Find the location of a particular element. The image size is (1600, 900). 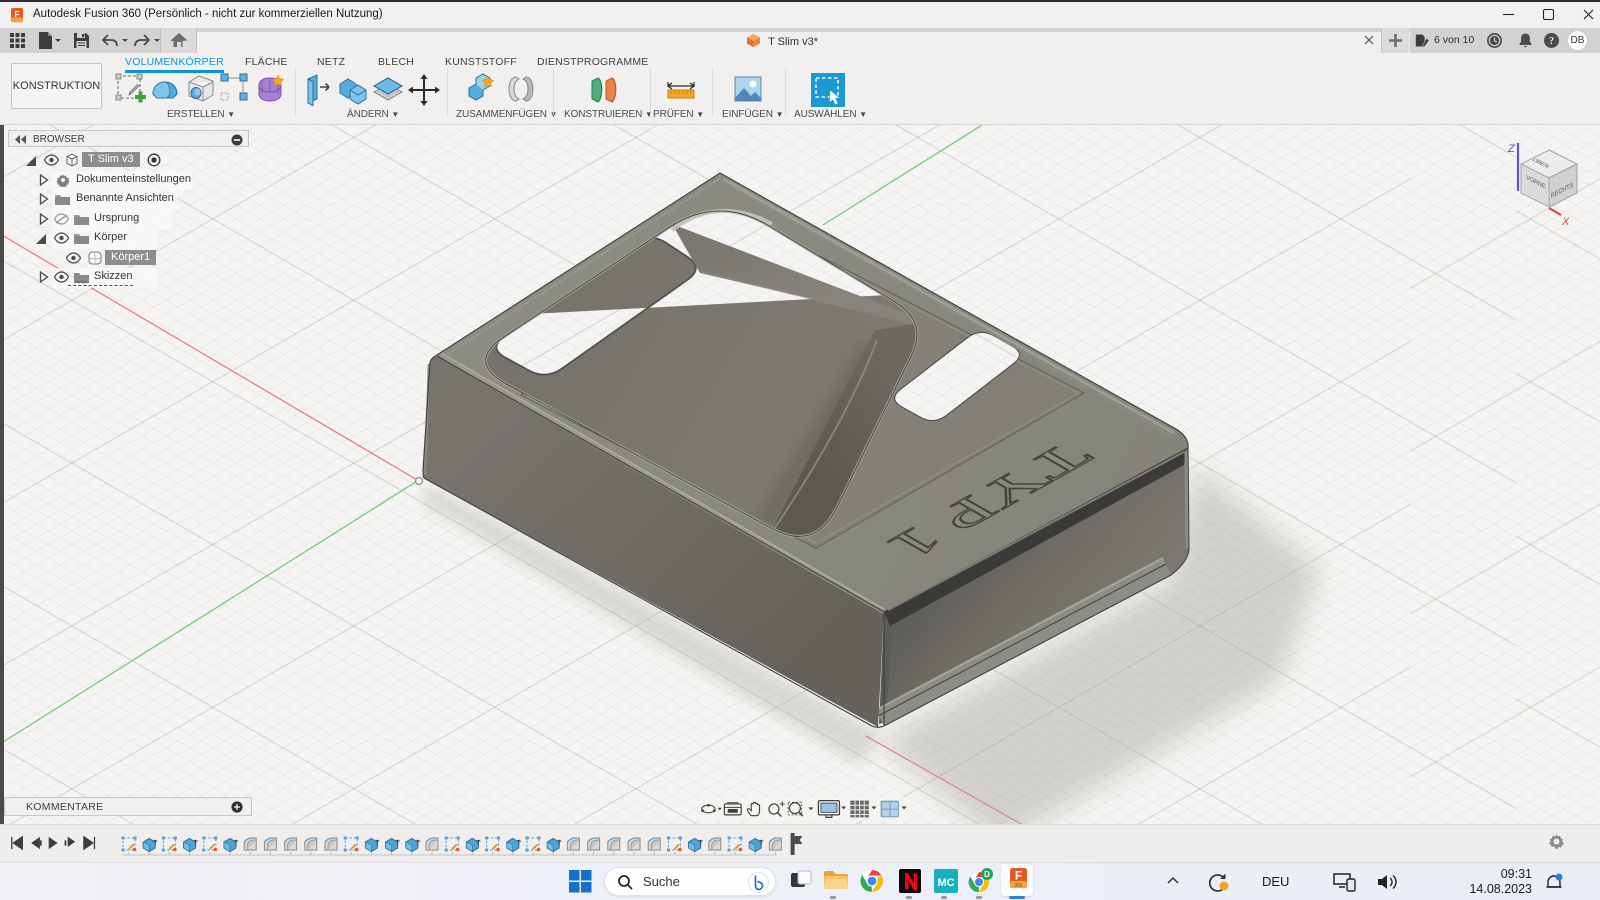

svg-text: D is located at coordinates (987, 874).